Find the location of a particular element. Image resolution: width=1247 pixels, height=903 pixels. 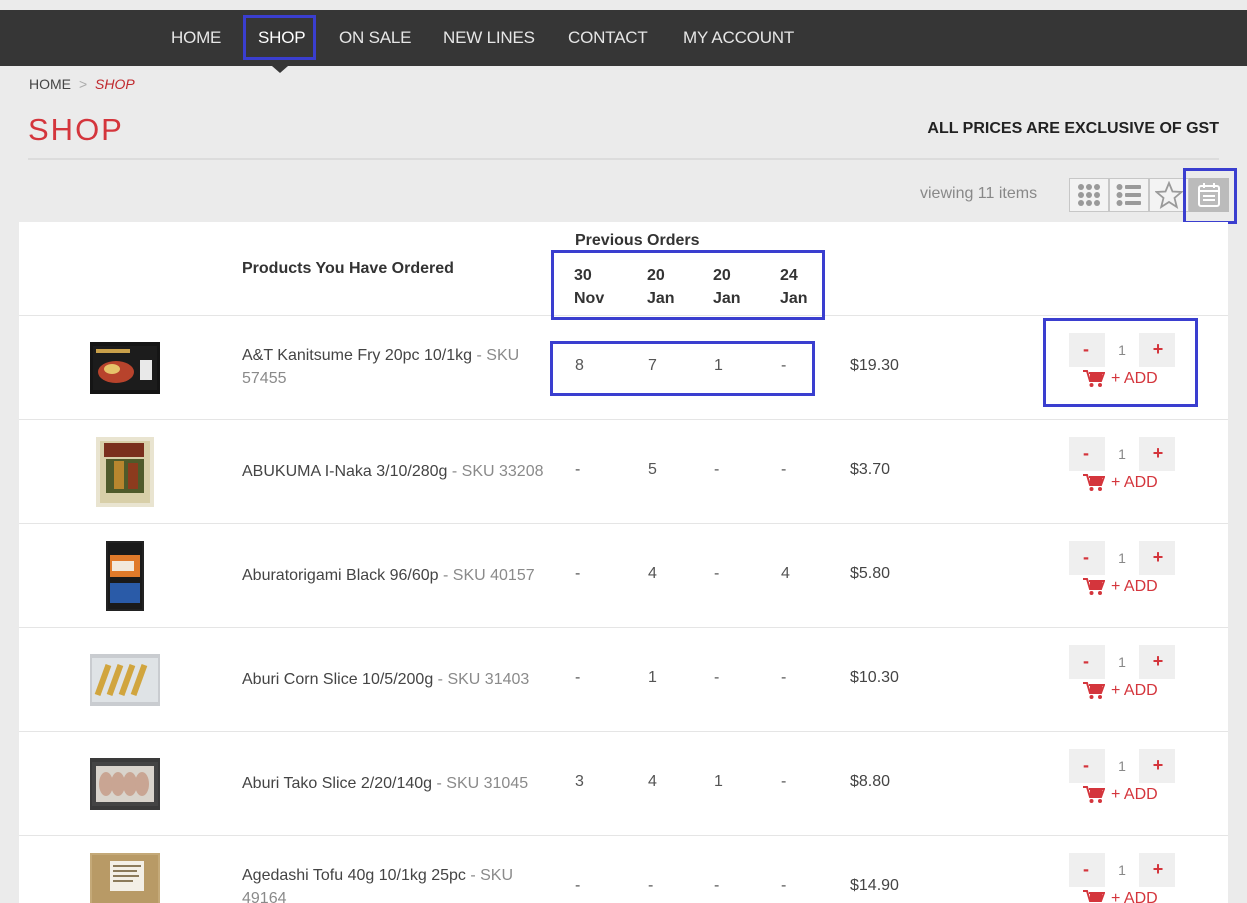

grid-view-button is located at coordinates (1089, 195).